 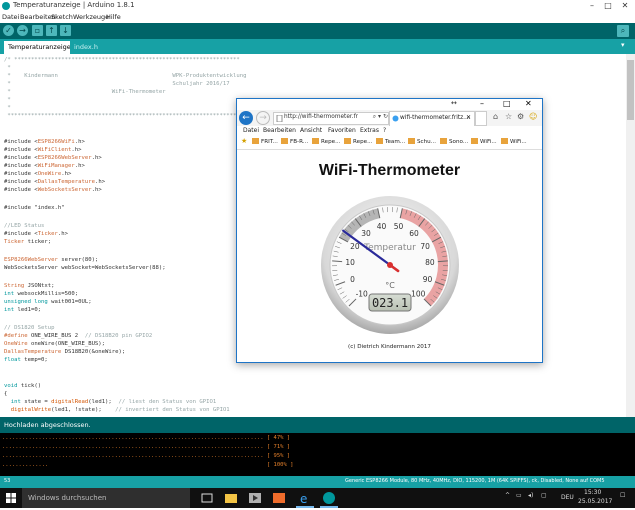 I want to click on gauge-value-text: 023.1, so click(x=390, y=303).